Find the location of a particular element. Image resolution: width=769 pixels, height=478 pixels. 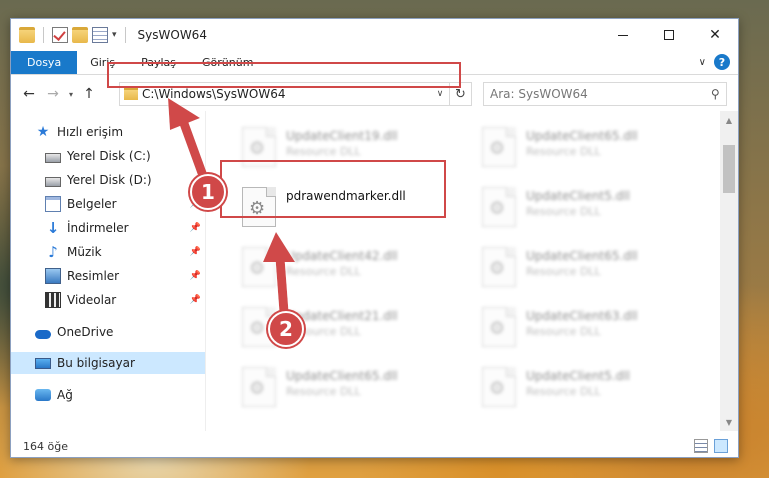

star-icon: ★ is located at coordinates (43, 132).